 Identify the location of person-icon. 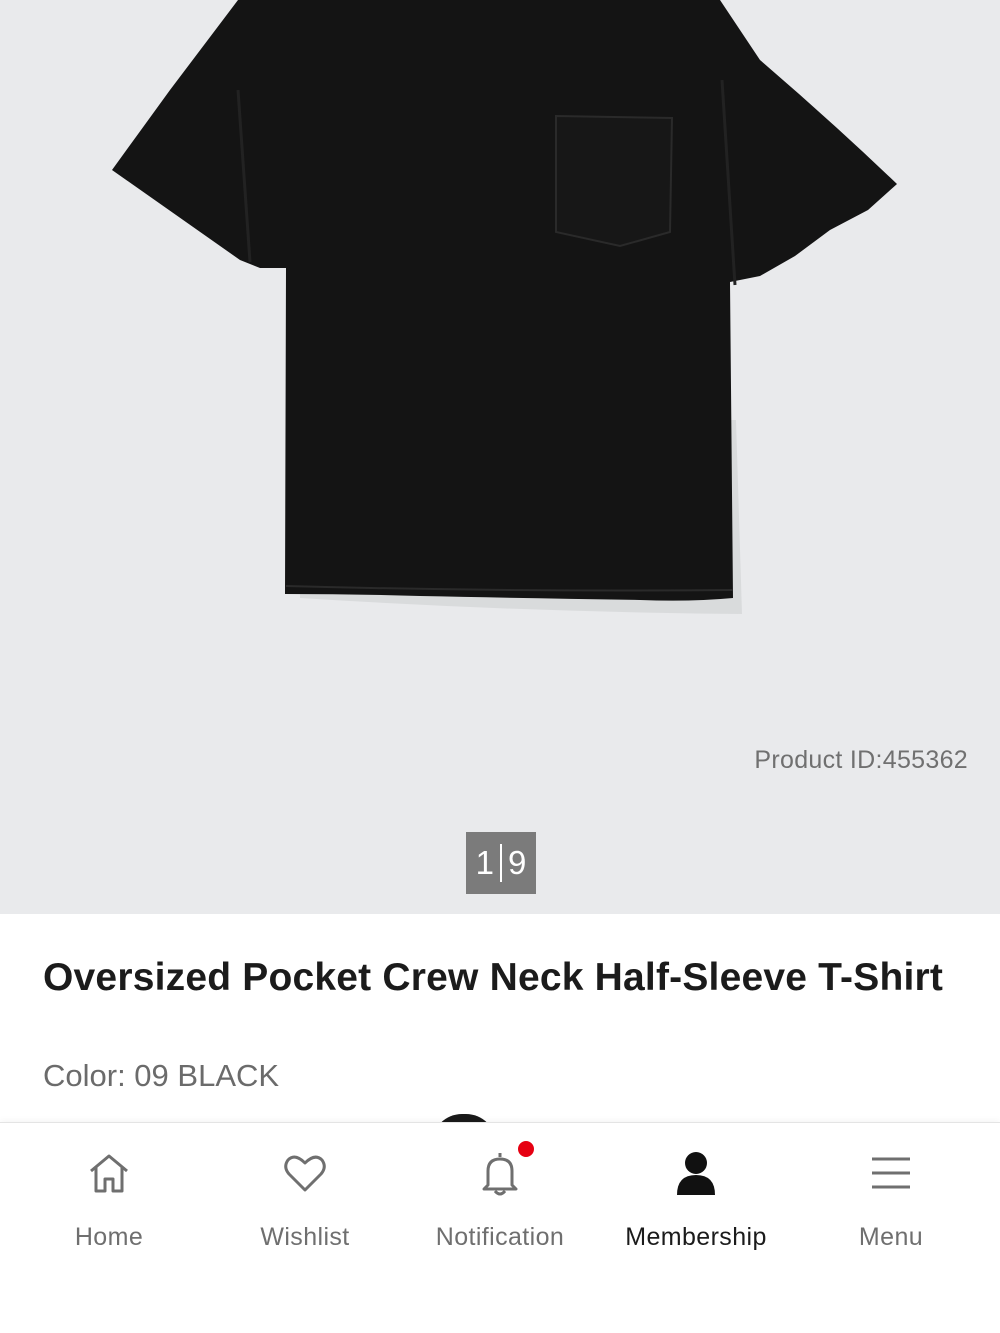
(696, 1173).